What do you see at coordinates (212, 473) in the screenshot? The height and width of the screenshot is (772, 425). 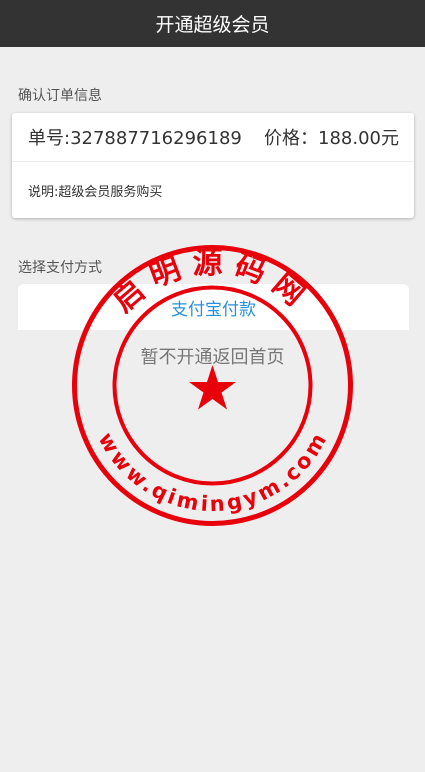 I see `stamp-bottom-text: www.qimingym.com` at bounding box center [212, 473].